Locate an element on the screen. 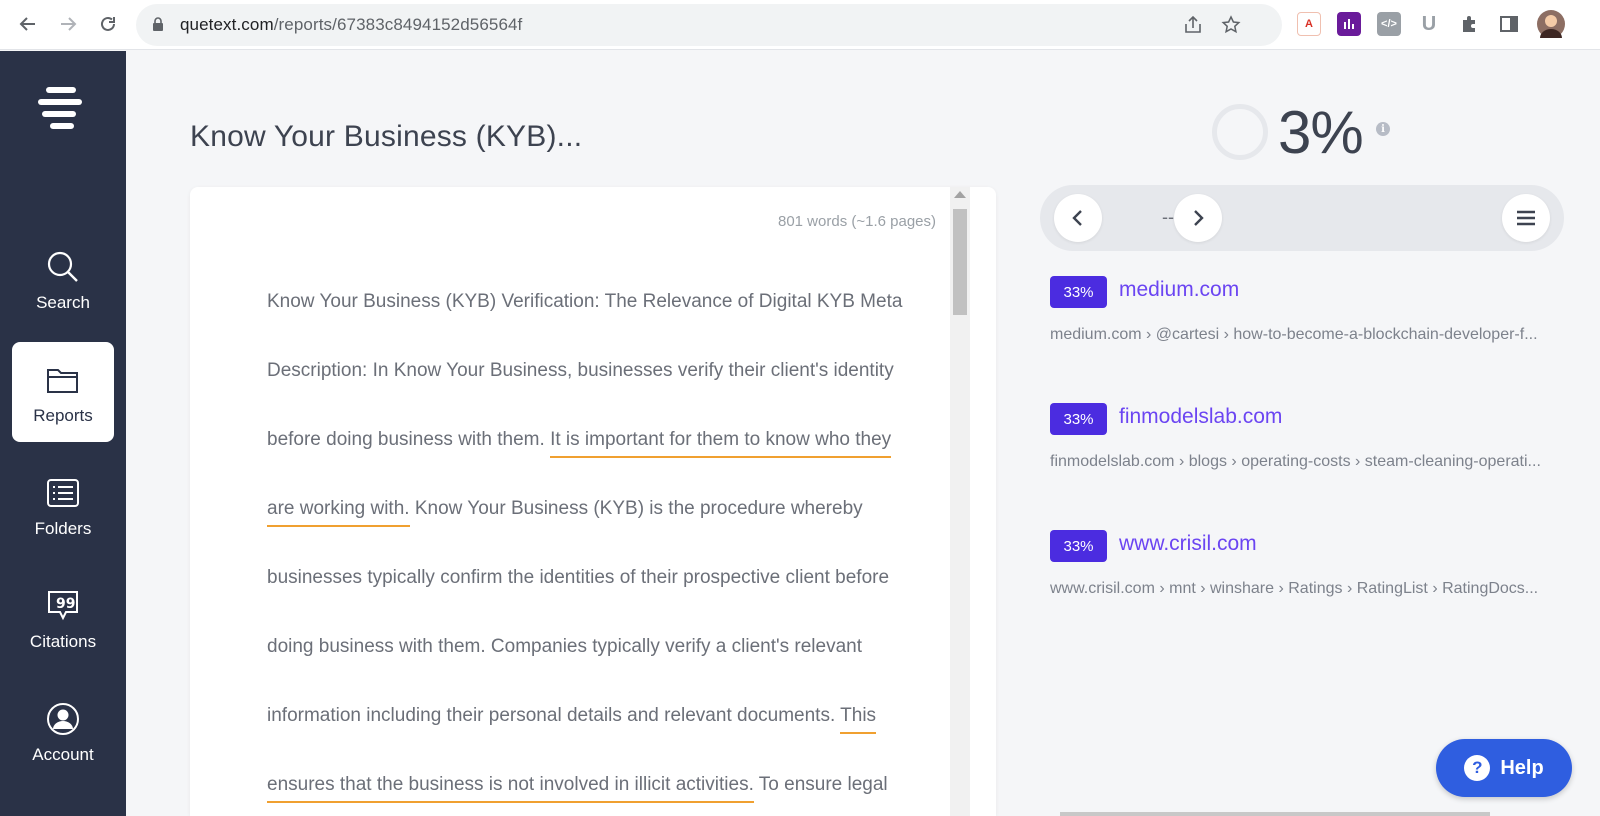  side-panel-icon is located at coordinates (1509, 24).